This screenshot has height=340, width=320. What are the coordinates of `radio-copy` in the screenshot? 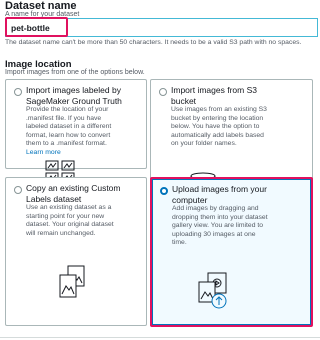 It's located at (18, 190).